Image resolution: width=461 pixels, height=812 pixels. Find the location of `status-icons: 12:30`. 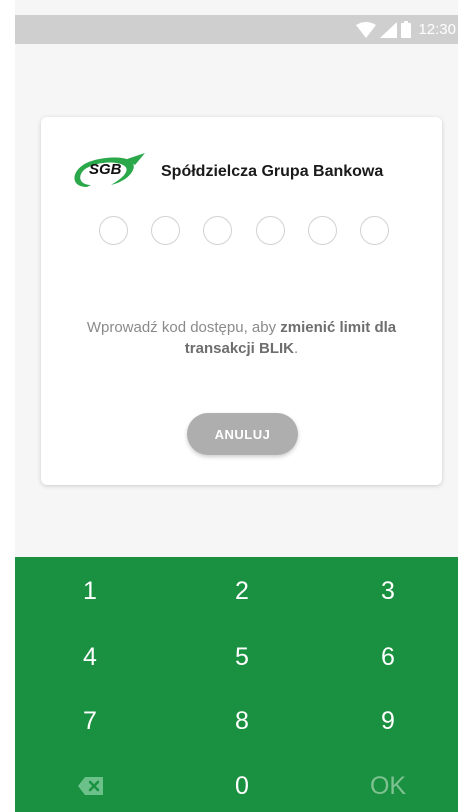

status-icons: 12:30 is located at coordinates (406, 29).